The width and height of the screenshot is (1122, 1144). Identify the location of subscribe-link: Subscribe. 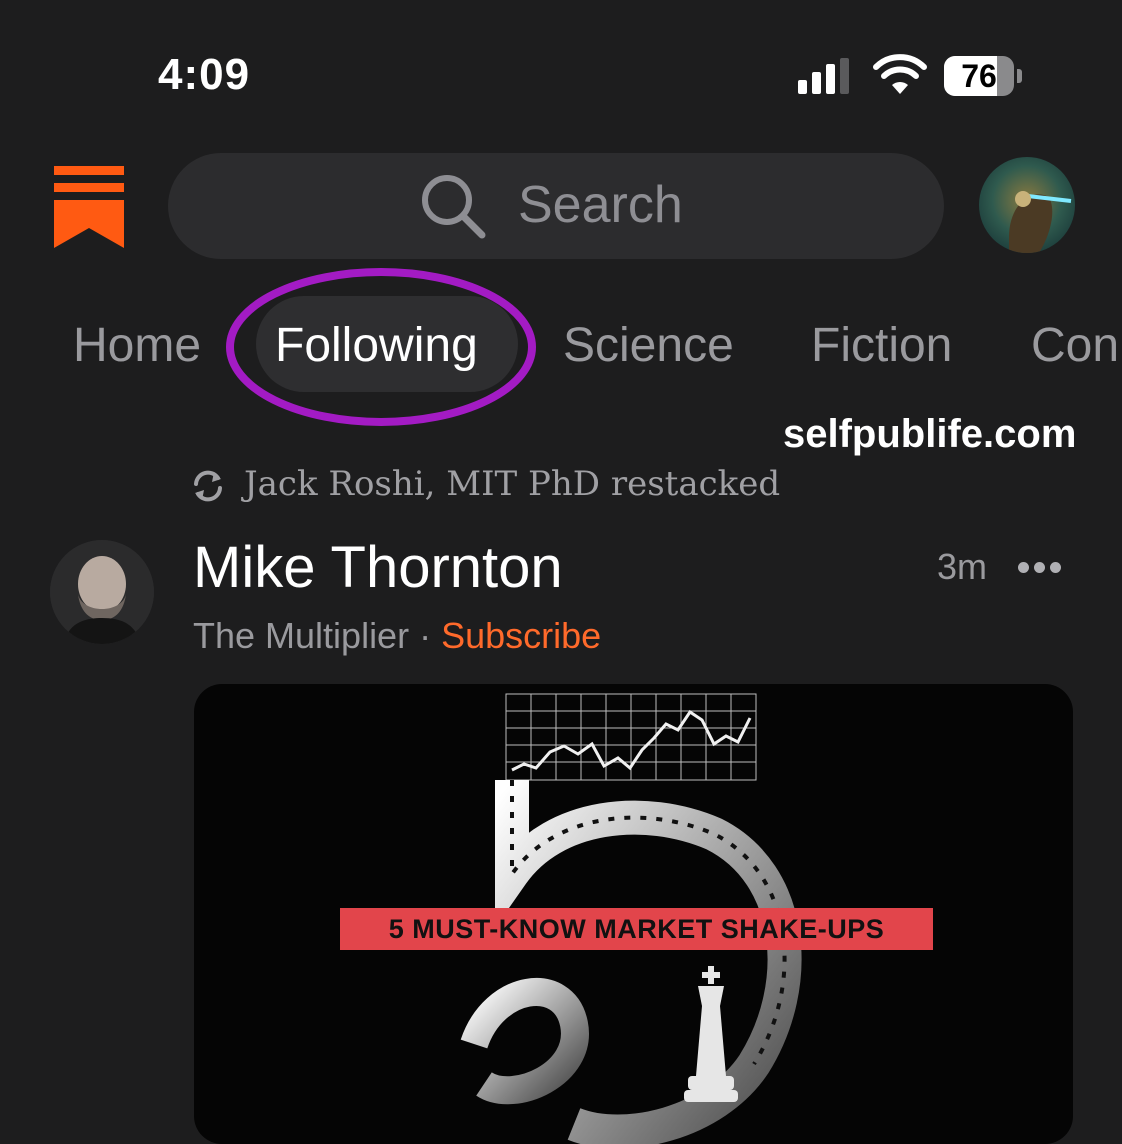
(521, 635).